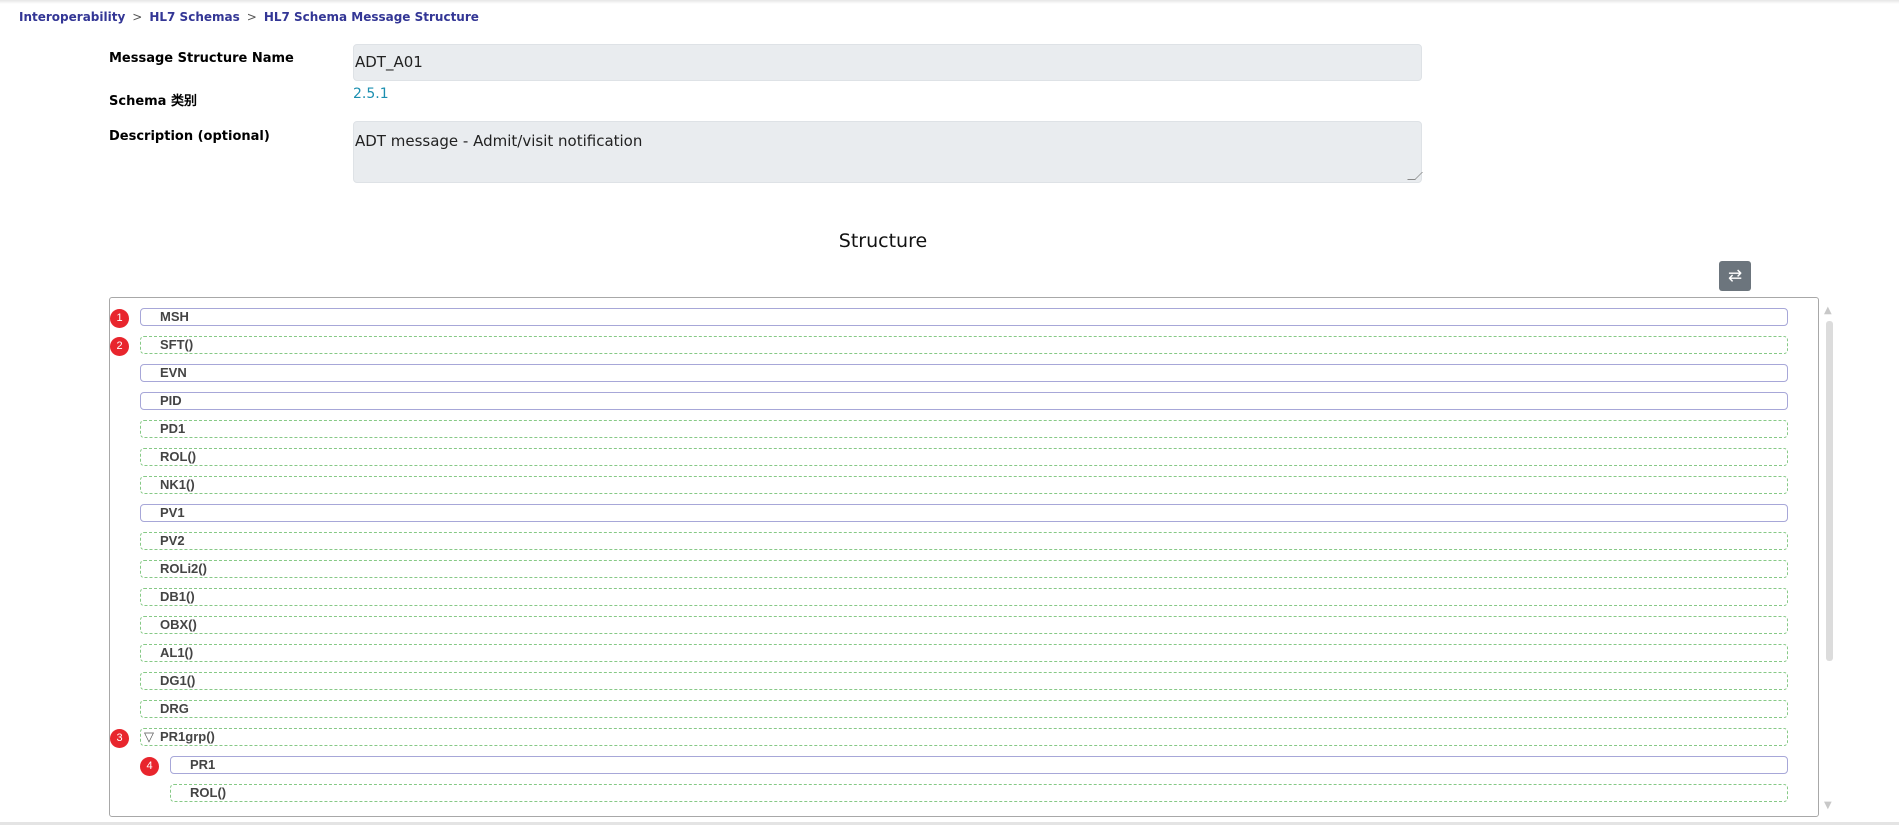  What do you see at coordinates (964, 485) in the screenshot?
I see `segment-row: NK1()` at bounding box center [964, 485].